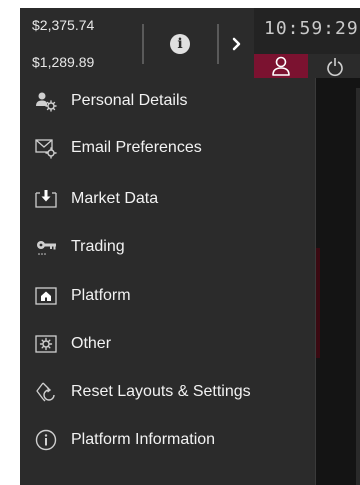 The height and width of the screenshot is (485, 360). Describe the element at coordinates (311, 28) in the screenshot. I see `clock: 10:59:29` at that location.